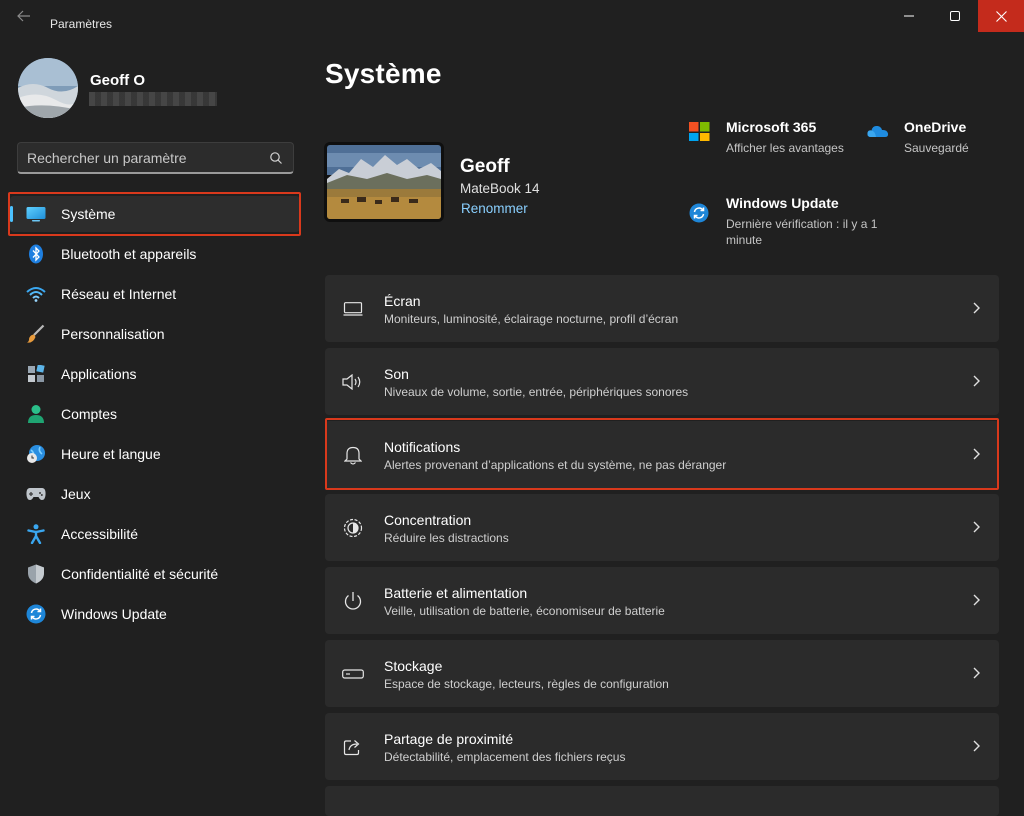 The width and height of the screenshot is (1024, 816). I want to click on page-title: Système, so click(383, 73).